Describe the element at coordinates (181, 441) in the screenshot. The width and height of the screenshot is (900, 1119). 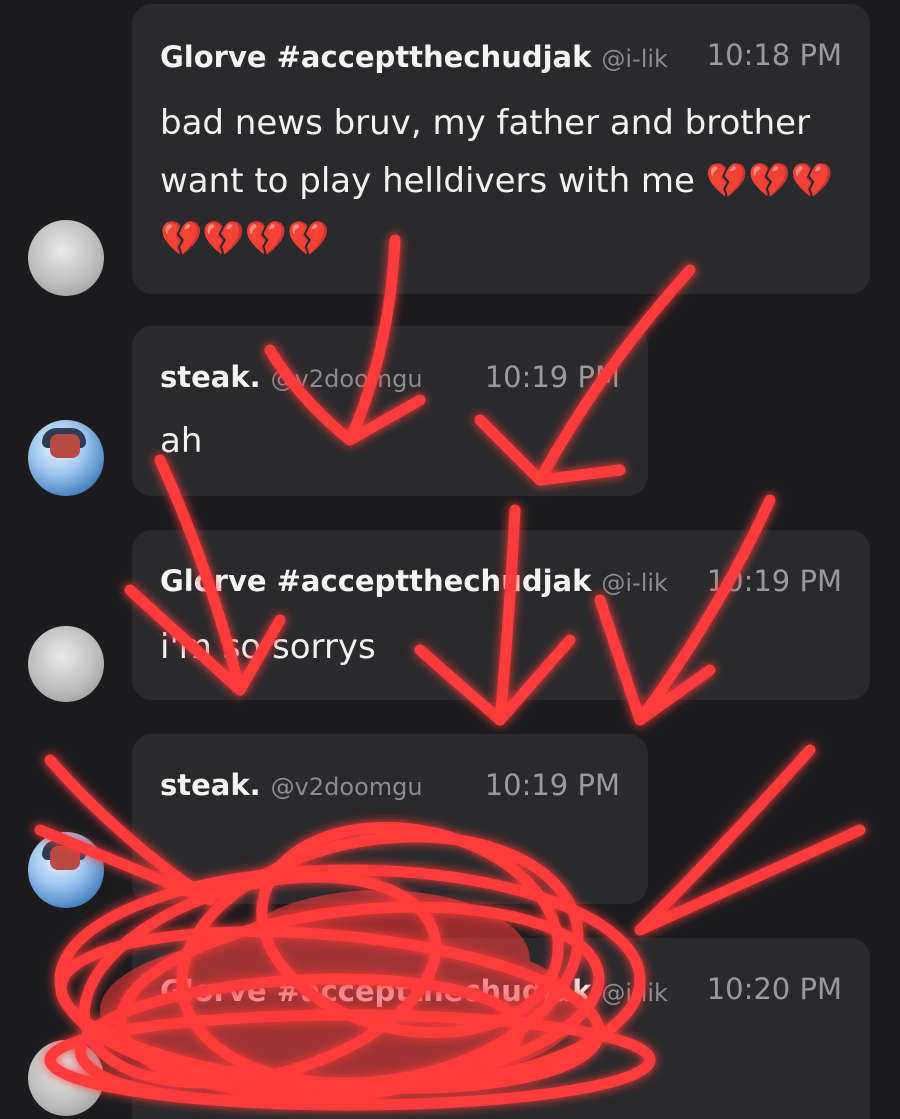
I see `message-text: ah` at that location.